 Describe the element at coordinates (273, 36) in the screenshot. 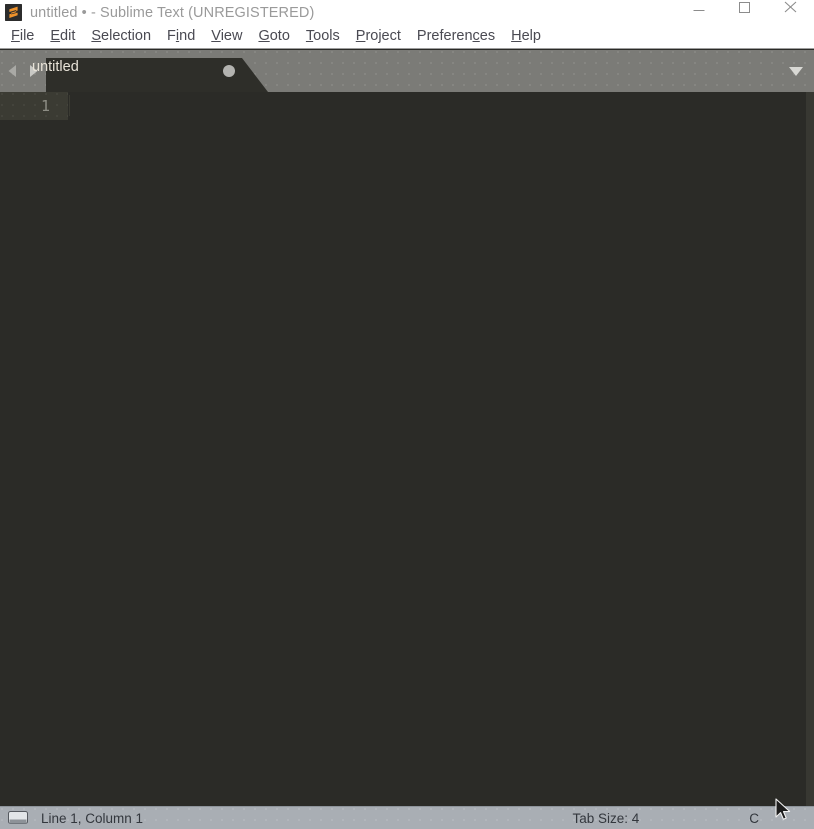

I see `menu-item-goto: Goto` at that location.